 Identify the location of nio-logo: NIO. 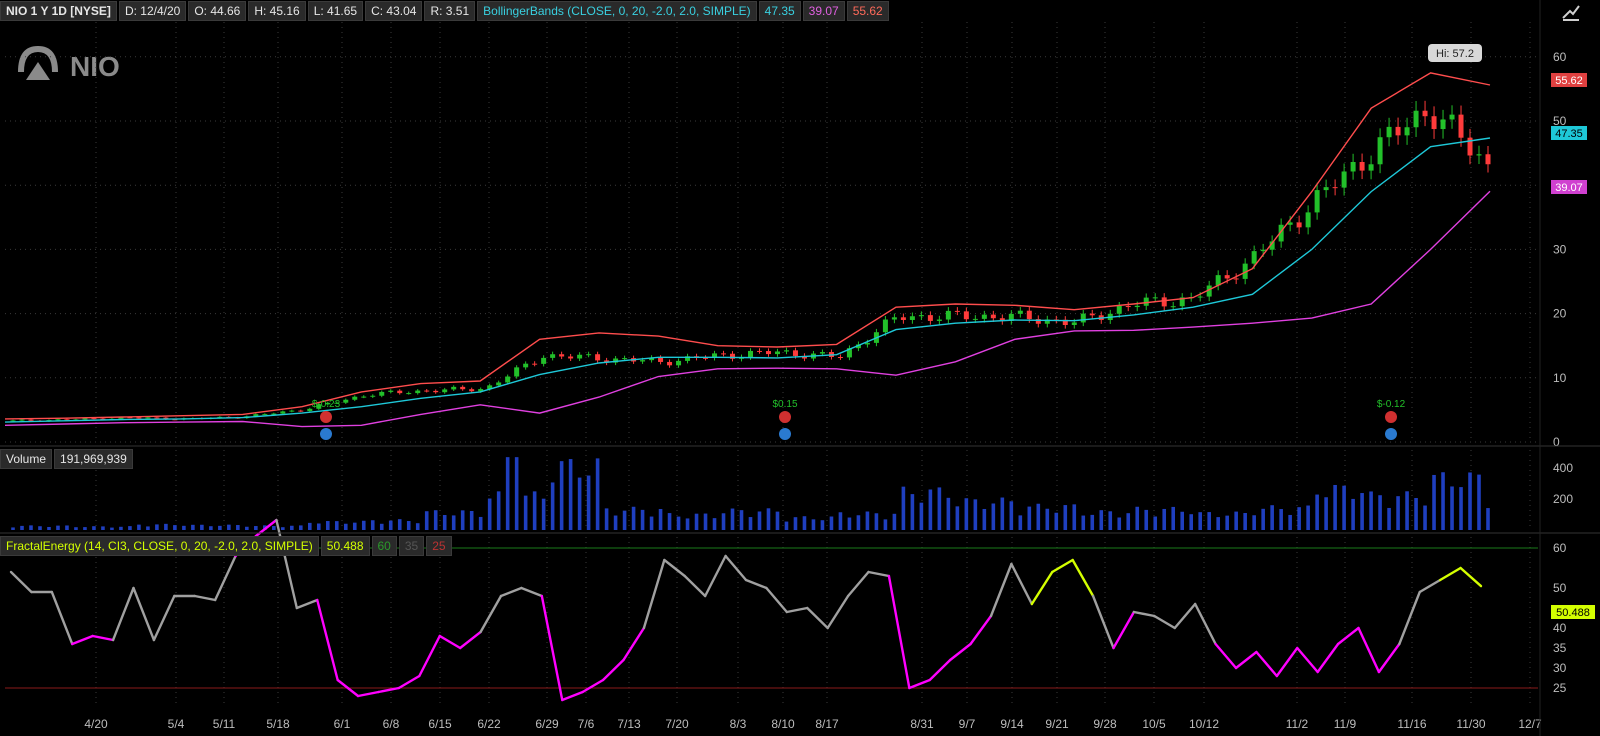
(69, 64).